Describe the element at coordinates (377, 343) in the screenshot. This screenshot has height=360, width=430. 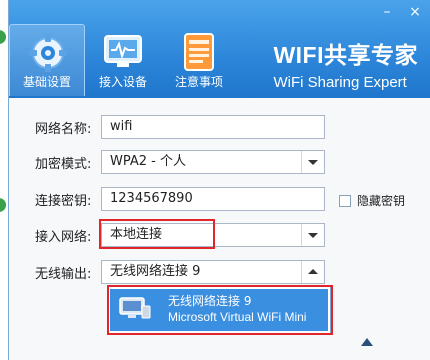
I see `bottom-action-button` at that location.